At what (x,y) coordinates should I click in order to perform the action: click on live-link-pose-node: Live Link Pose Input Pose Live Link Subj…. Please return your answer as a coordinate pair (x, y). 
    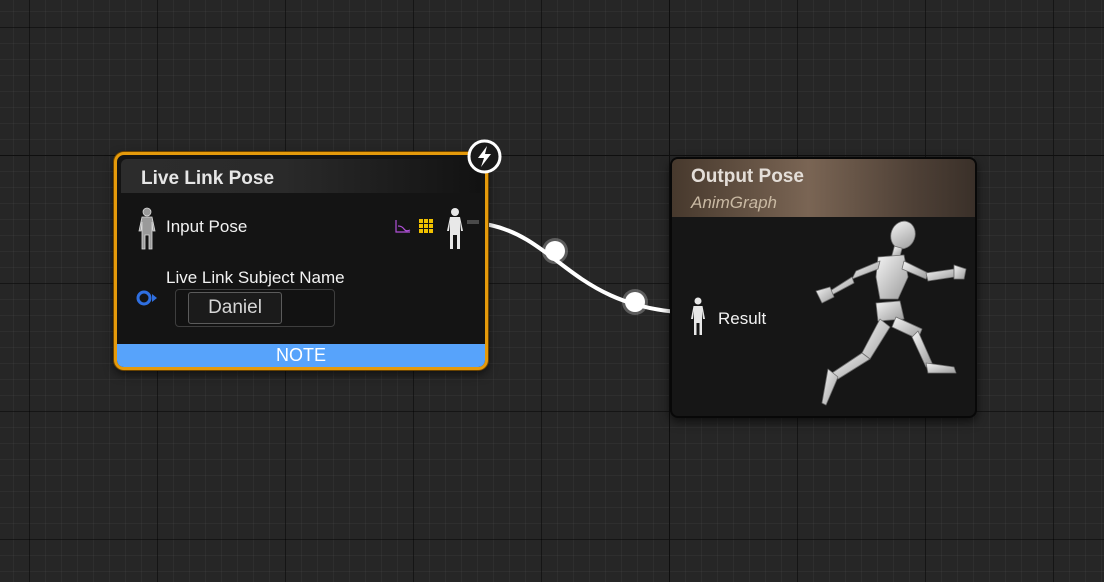
    Looking at the image, I should click on (301, 261).